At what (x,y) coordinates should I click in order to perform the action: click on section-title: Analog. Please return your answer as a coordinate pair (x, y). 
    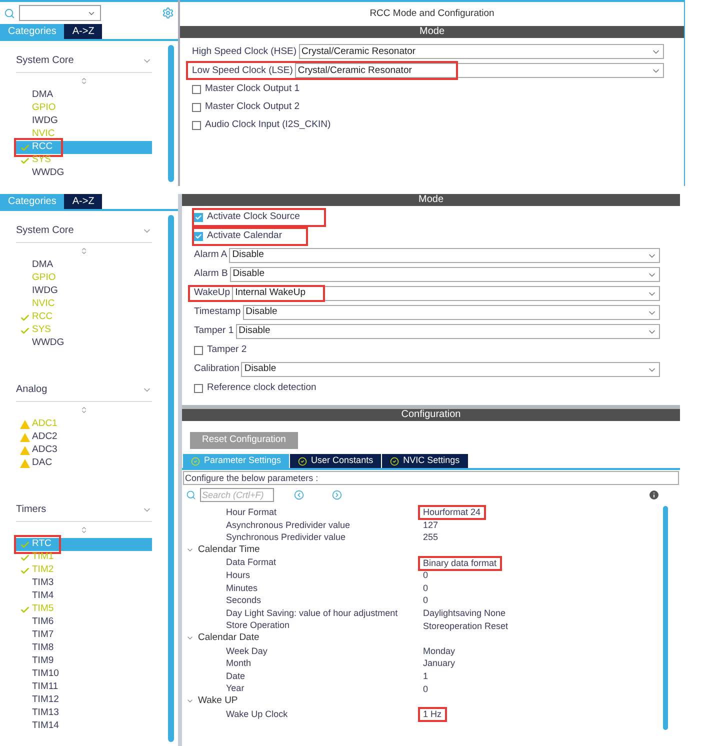
    Looking at the image, I should click on (32, 389).